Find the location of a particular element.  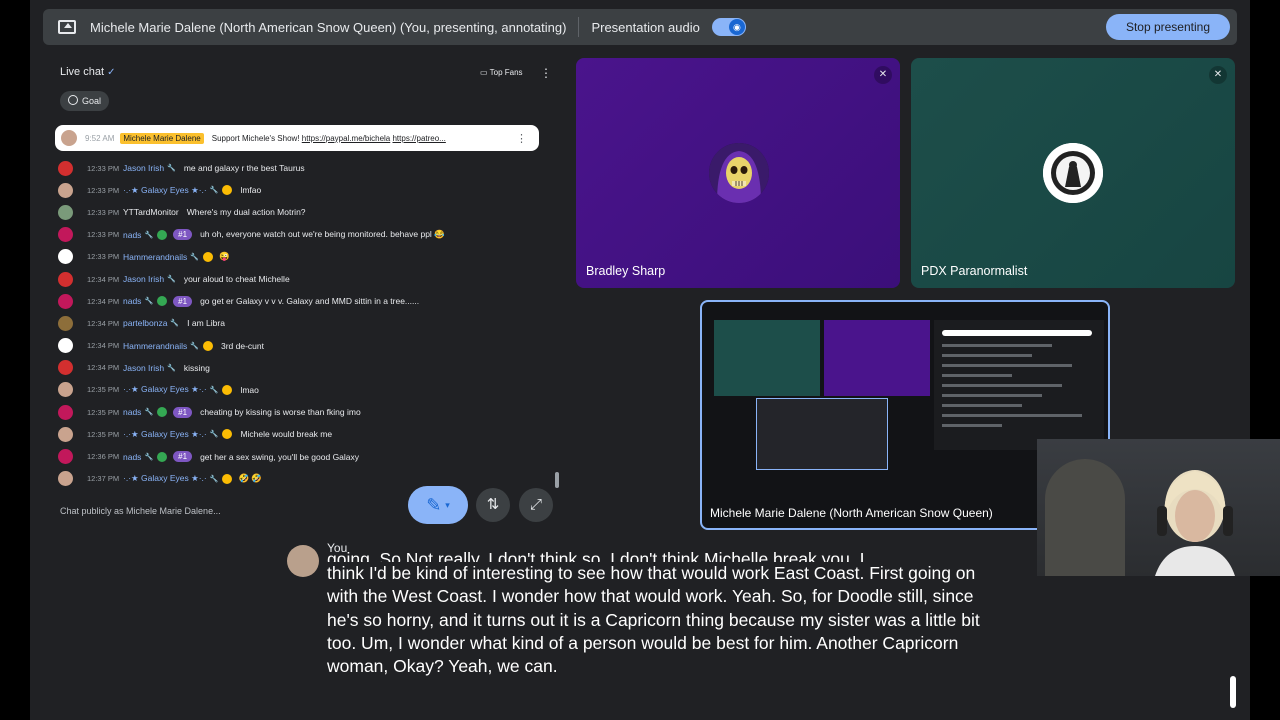

recursive-share is located at coordinates (822, 434).